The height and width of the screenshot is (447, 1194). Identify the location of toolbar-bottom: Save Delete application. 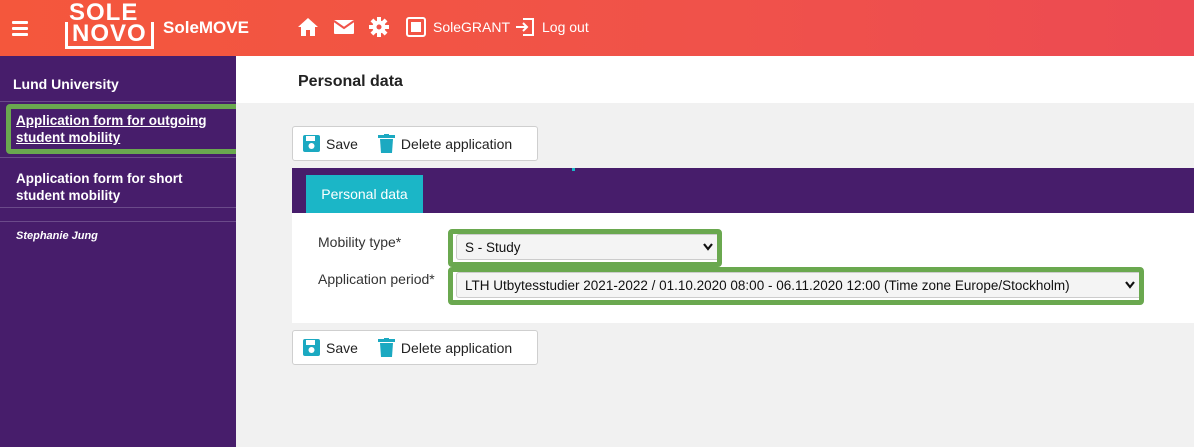
(415, 347).